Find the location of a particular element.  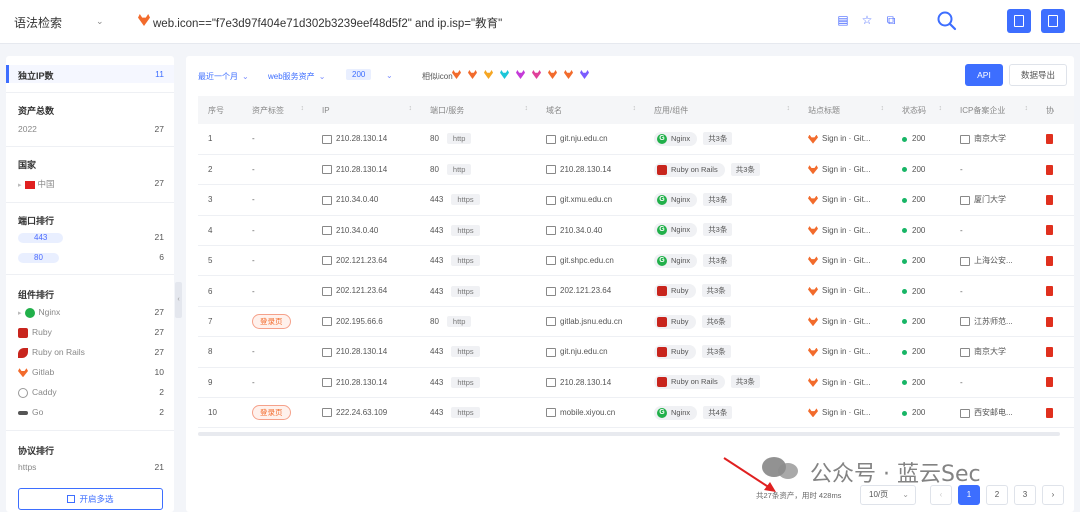

page-button-2: 2 is located at coordinates (997, 495).